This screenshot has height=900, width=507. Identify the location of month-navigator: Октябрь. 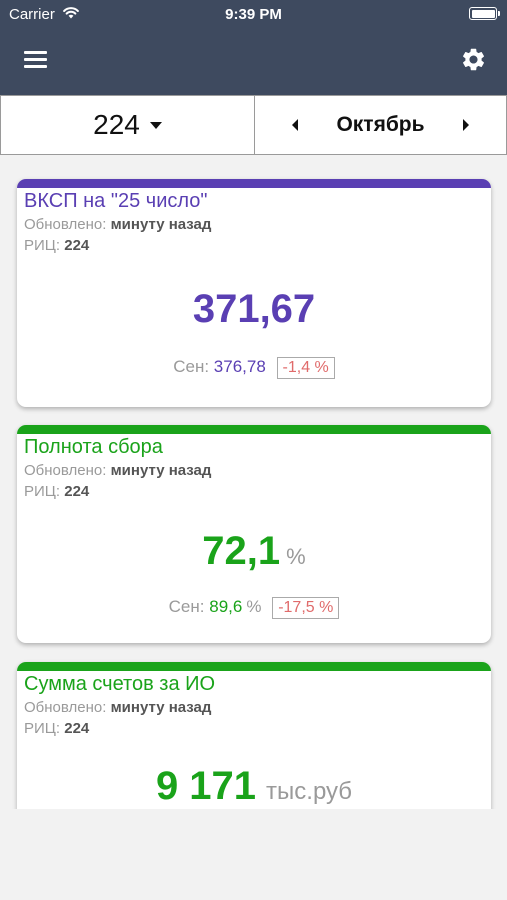
(380, 125).